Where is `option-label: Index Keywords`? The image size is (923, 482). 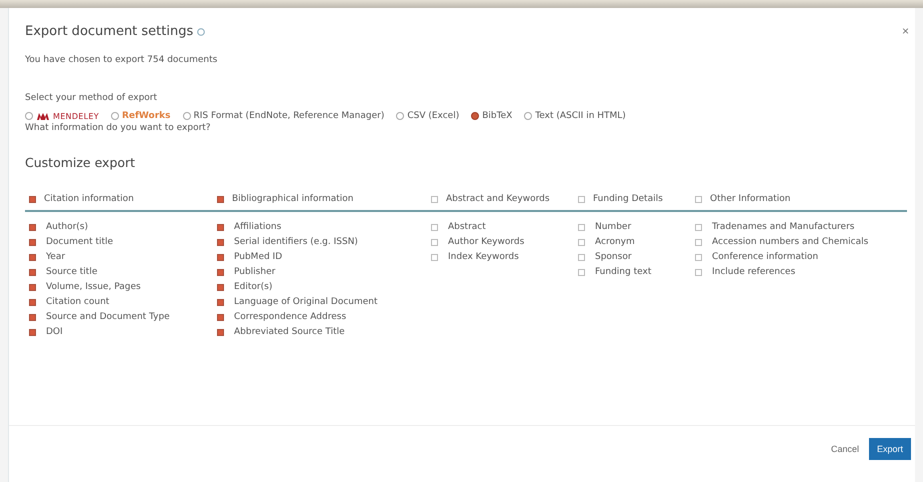 option-label: Index Keywords is located at coordinates (483, 257).